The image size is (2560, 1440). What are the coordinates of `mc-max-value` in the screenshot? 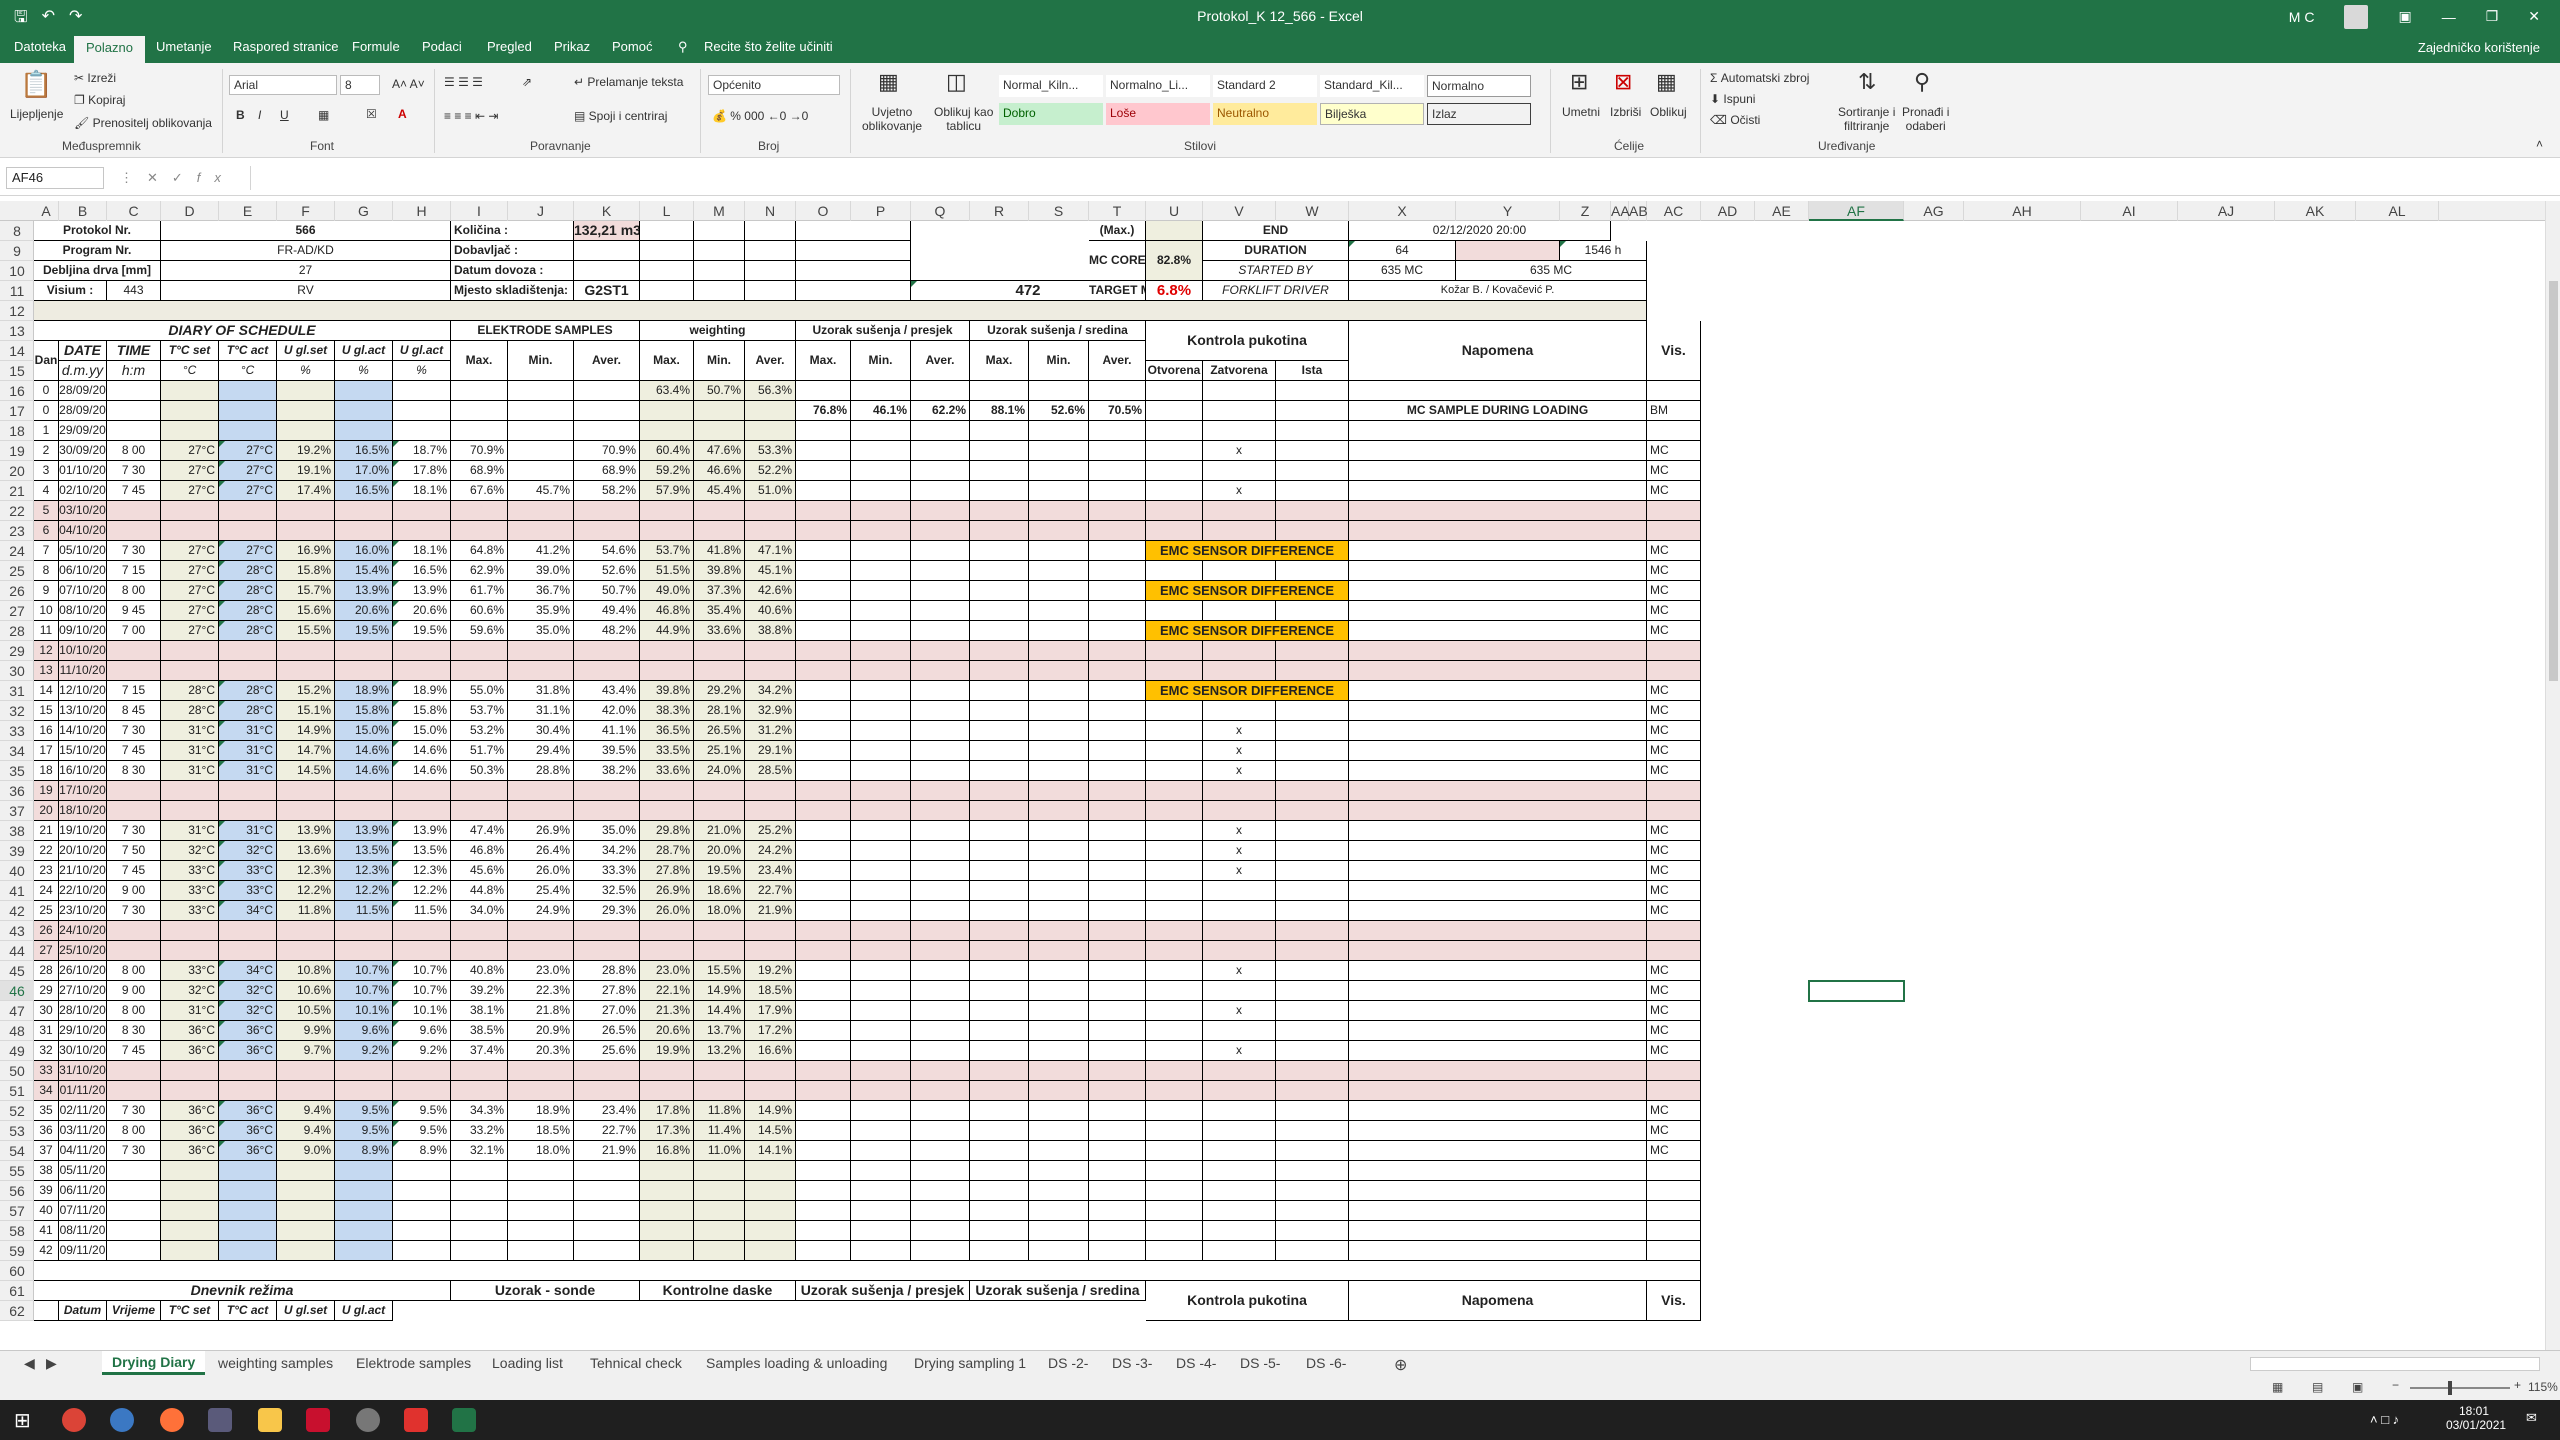 It's located at (1174, 231).